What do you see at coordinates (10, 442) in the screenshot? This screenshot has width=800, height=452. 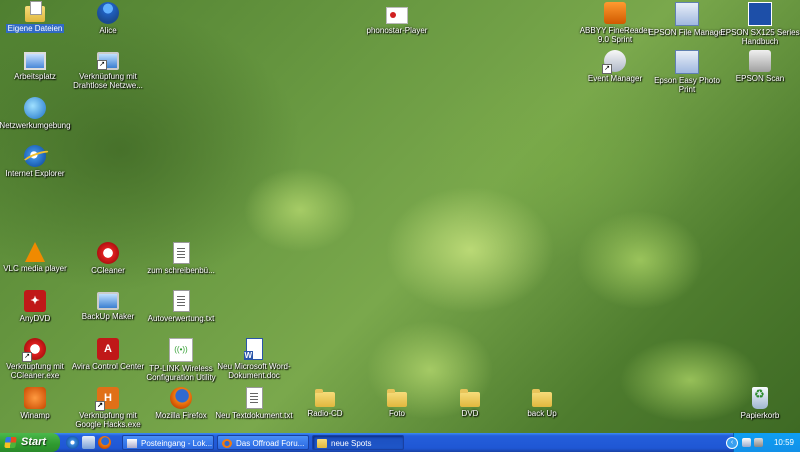 I see `windows-logo-icon` at bounding box center [10, 442].